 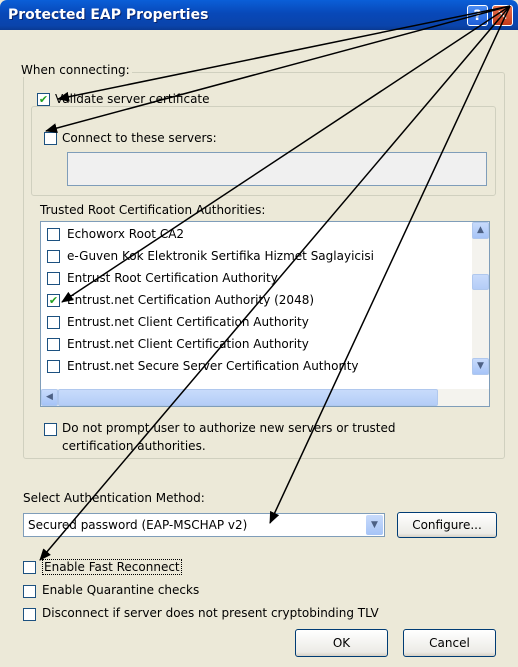 I want to click on auth-method-label: Select Authentication Method:, so click(x=114, y=498).